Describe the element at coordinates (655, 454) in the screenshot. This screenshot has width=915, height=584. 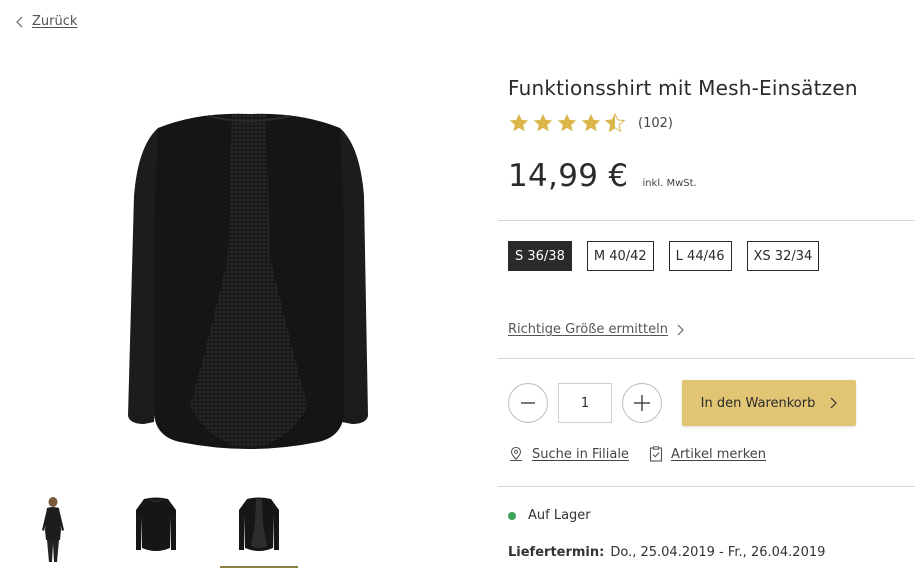
I see `clipboard-check-icon` at that location.